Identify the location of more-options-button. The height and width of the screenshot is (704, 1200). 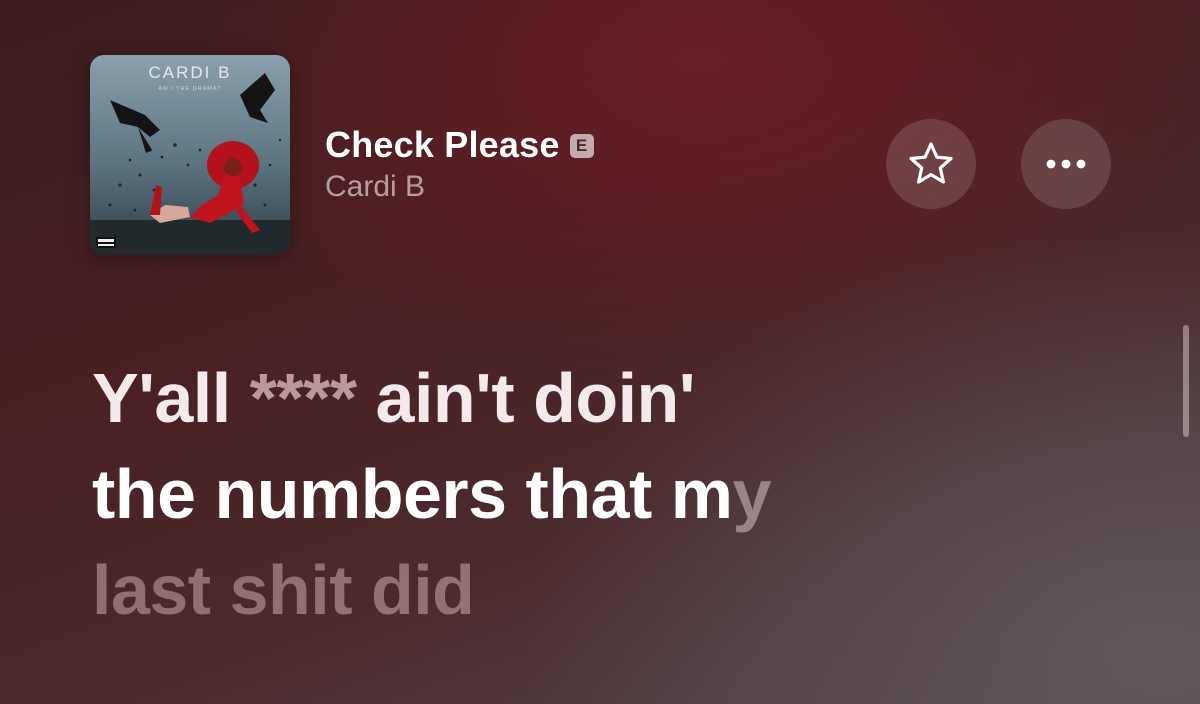
(1066, 164).